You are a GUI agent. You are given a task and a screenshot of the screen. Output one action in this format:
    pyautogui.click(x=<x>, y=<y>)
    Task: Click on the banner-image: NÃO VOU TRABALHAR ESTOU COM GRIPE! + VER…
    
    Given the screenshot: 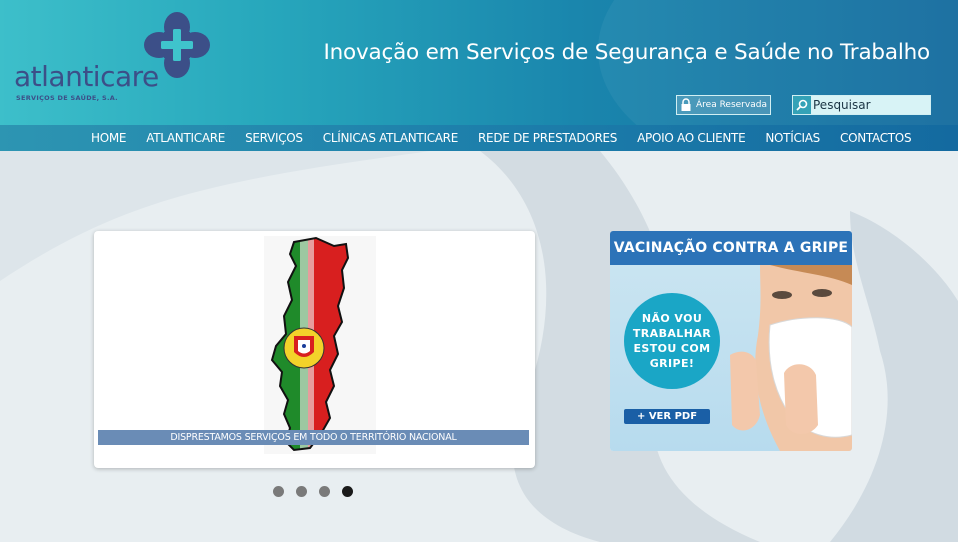 What is the action you would take?
    pyautogui.click(x=731, y=358)
    